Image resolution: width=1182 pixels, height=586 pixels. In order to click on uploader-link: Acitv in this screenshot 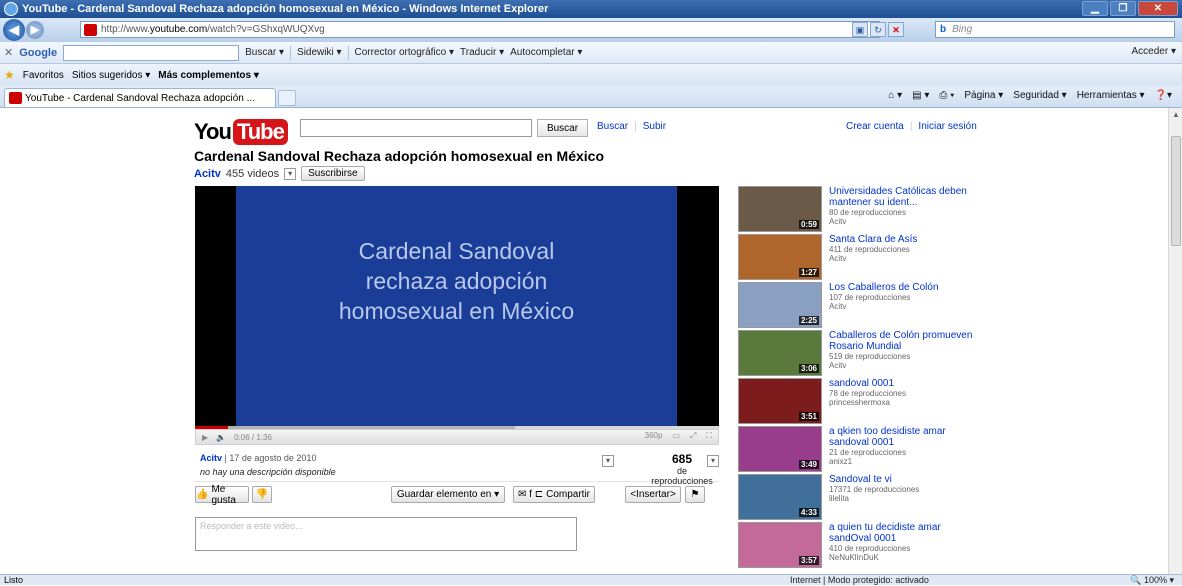, I will do `click(211, 458)`.